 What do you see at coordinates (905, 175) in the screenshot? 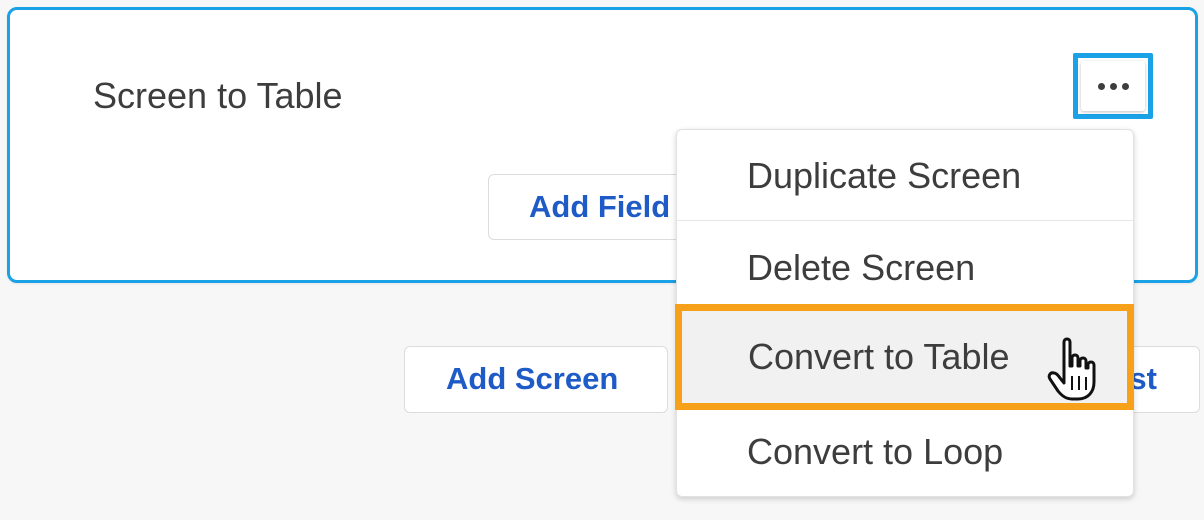
I see `menu-item-duplicate-screen: Duplicate Screen` at bounding box center [905, 175].